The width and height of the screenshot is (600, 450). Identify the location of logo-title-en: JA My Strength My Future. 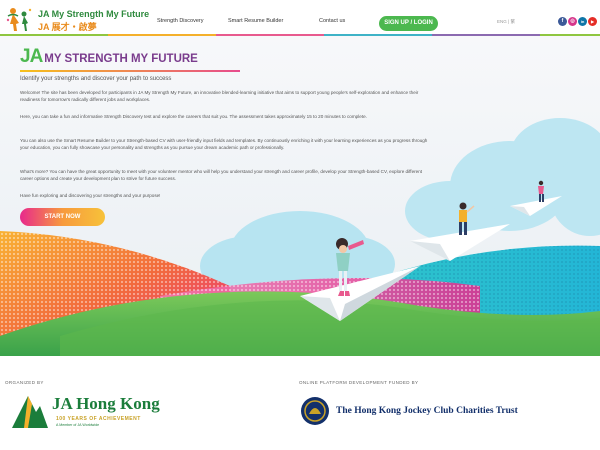
(94, 14).